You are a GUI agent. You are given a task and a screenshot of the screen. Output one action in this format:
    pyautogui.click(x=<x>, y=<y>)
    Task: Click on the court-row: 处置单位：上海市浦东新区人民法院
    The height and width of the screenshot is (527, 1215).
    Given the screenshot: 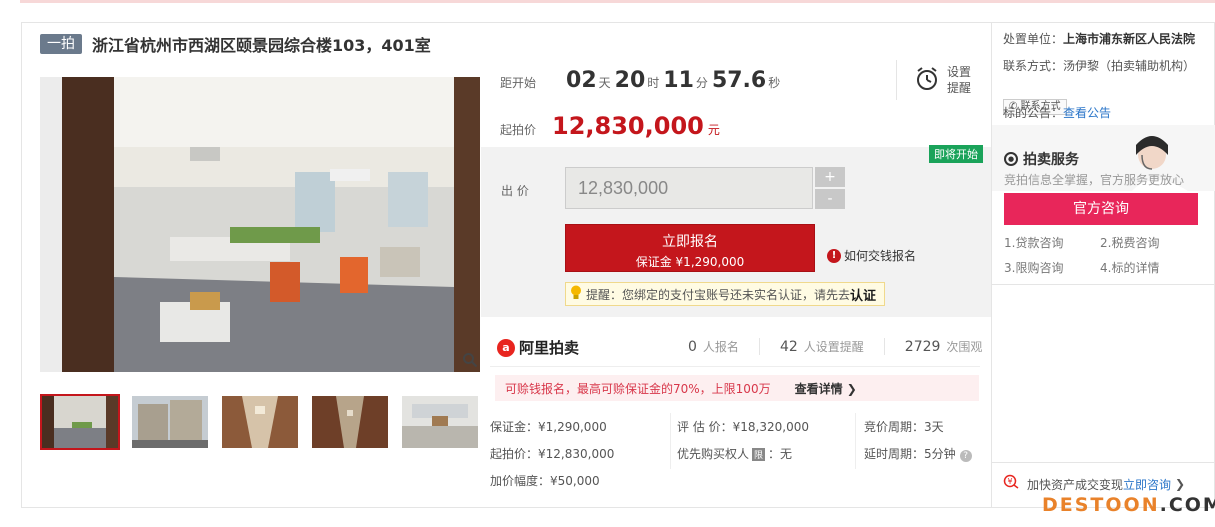 What is the action you would take?
    pyautogui.click(x=1099, y=38)
    